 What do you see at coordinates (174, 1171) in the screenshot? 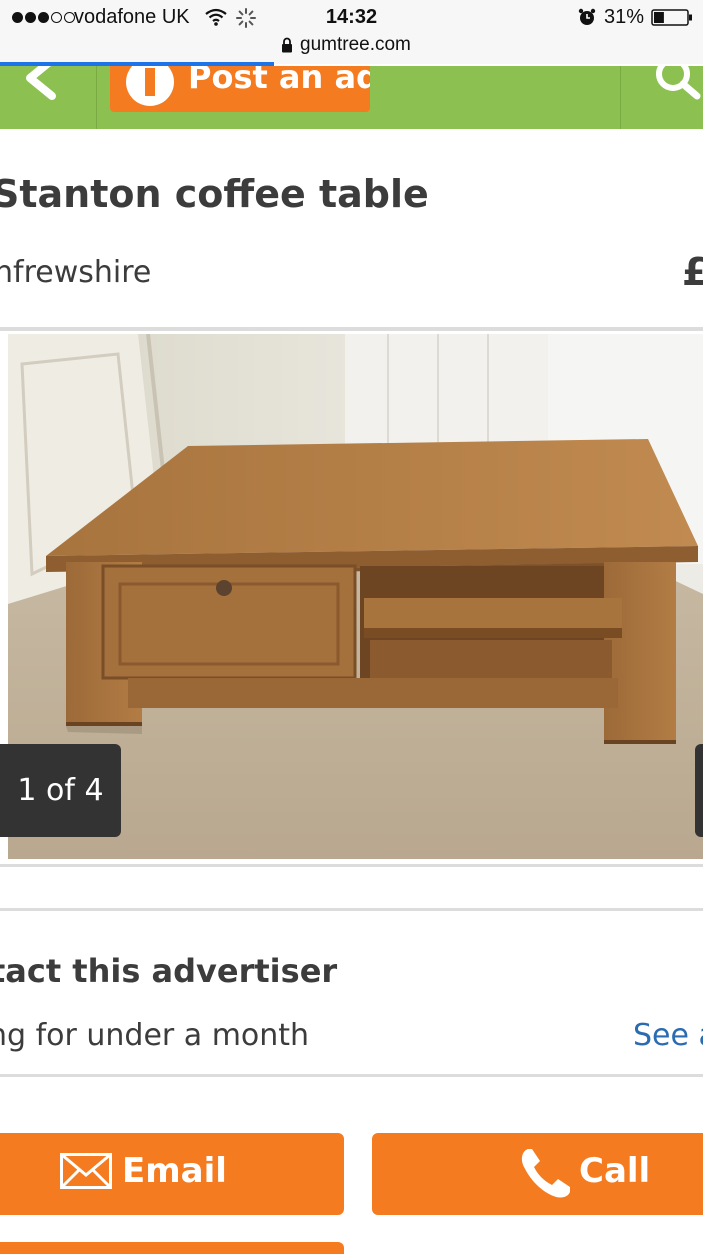
I see `email-label: Email` at bounding box center [174, 1171].